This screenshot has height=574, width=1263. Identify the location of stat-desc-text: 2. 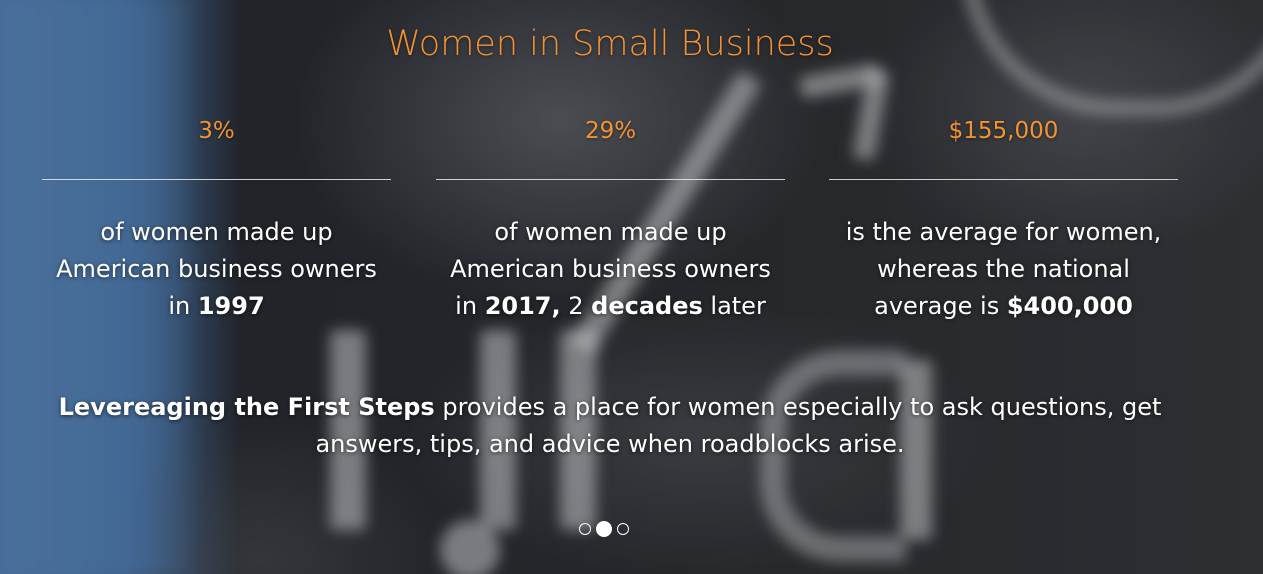
(576, 306).